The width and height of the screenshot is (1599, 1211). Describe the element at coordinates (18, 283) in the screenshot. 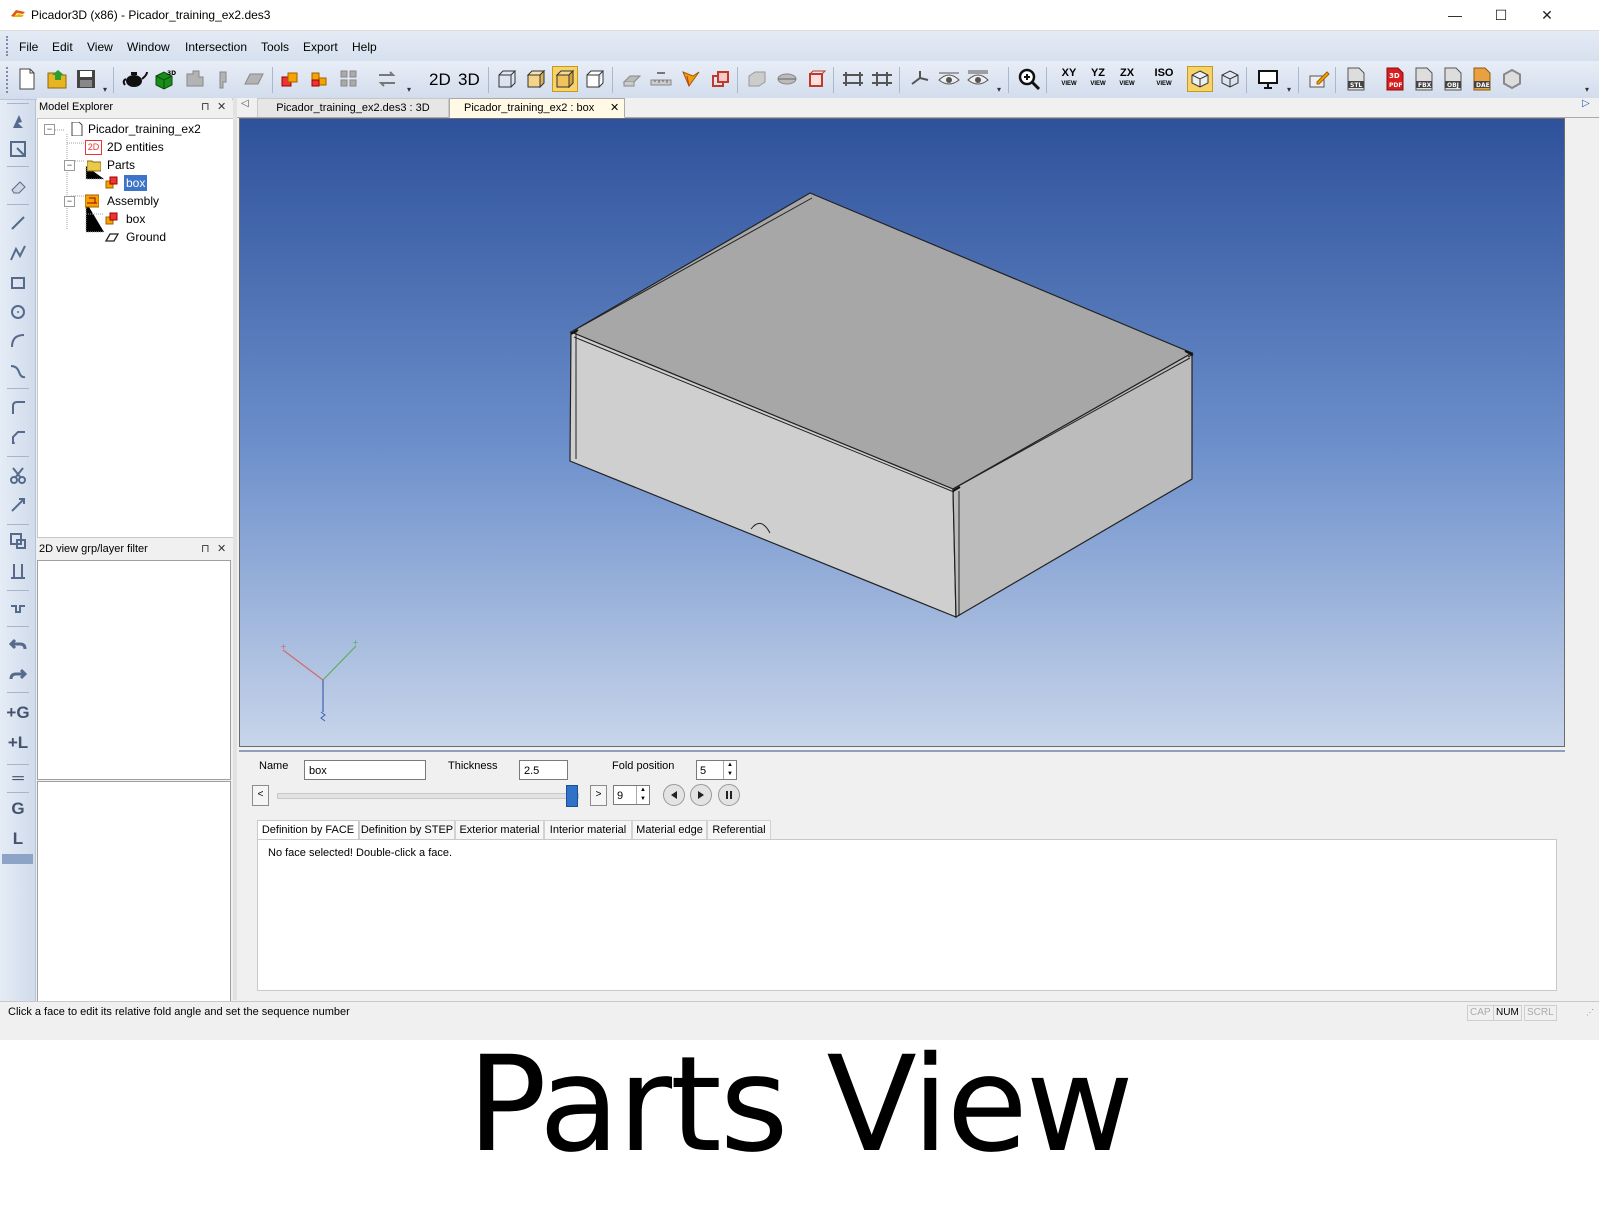

I see `rectangle-tool-icon` at that location.